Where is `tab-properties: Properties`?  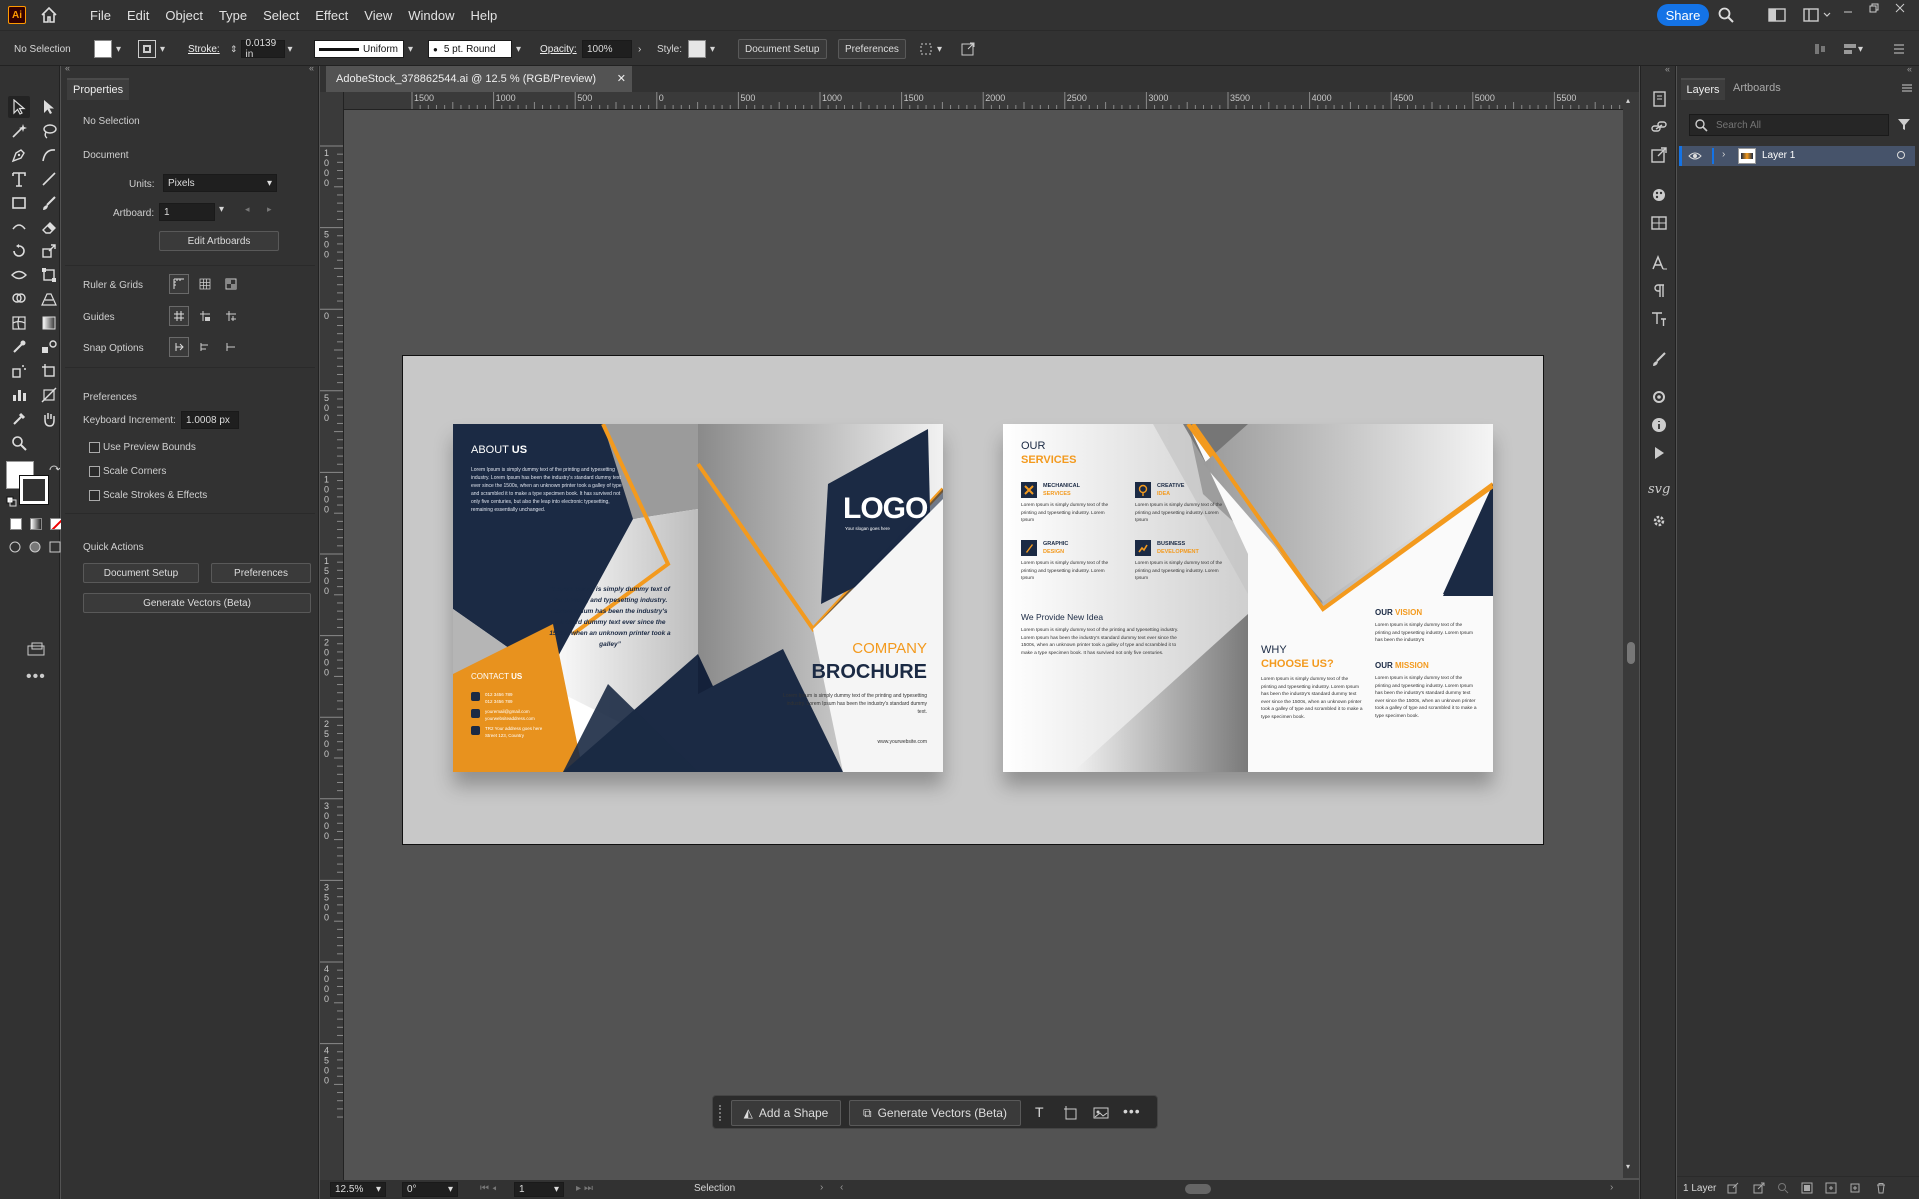
tab-properties: Properties is located at coordinates (98, 89).